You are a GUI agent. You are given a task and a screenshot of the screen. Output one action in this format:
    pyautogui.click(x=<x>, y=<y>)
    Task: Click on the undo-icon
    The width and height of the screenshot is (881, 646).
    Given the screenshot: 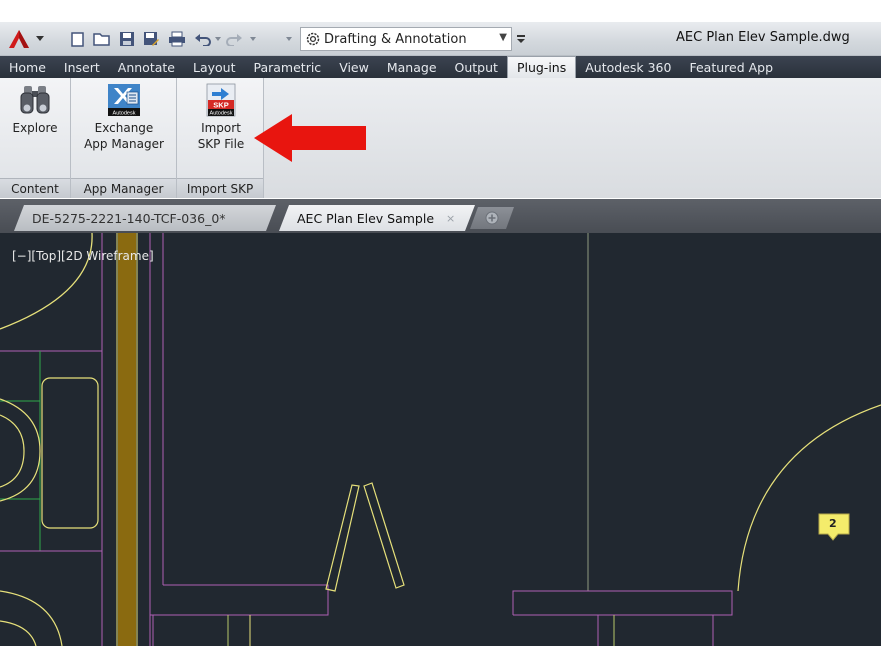 What is the action you would take?
    pyautogui.click(x=203, y=39)
    